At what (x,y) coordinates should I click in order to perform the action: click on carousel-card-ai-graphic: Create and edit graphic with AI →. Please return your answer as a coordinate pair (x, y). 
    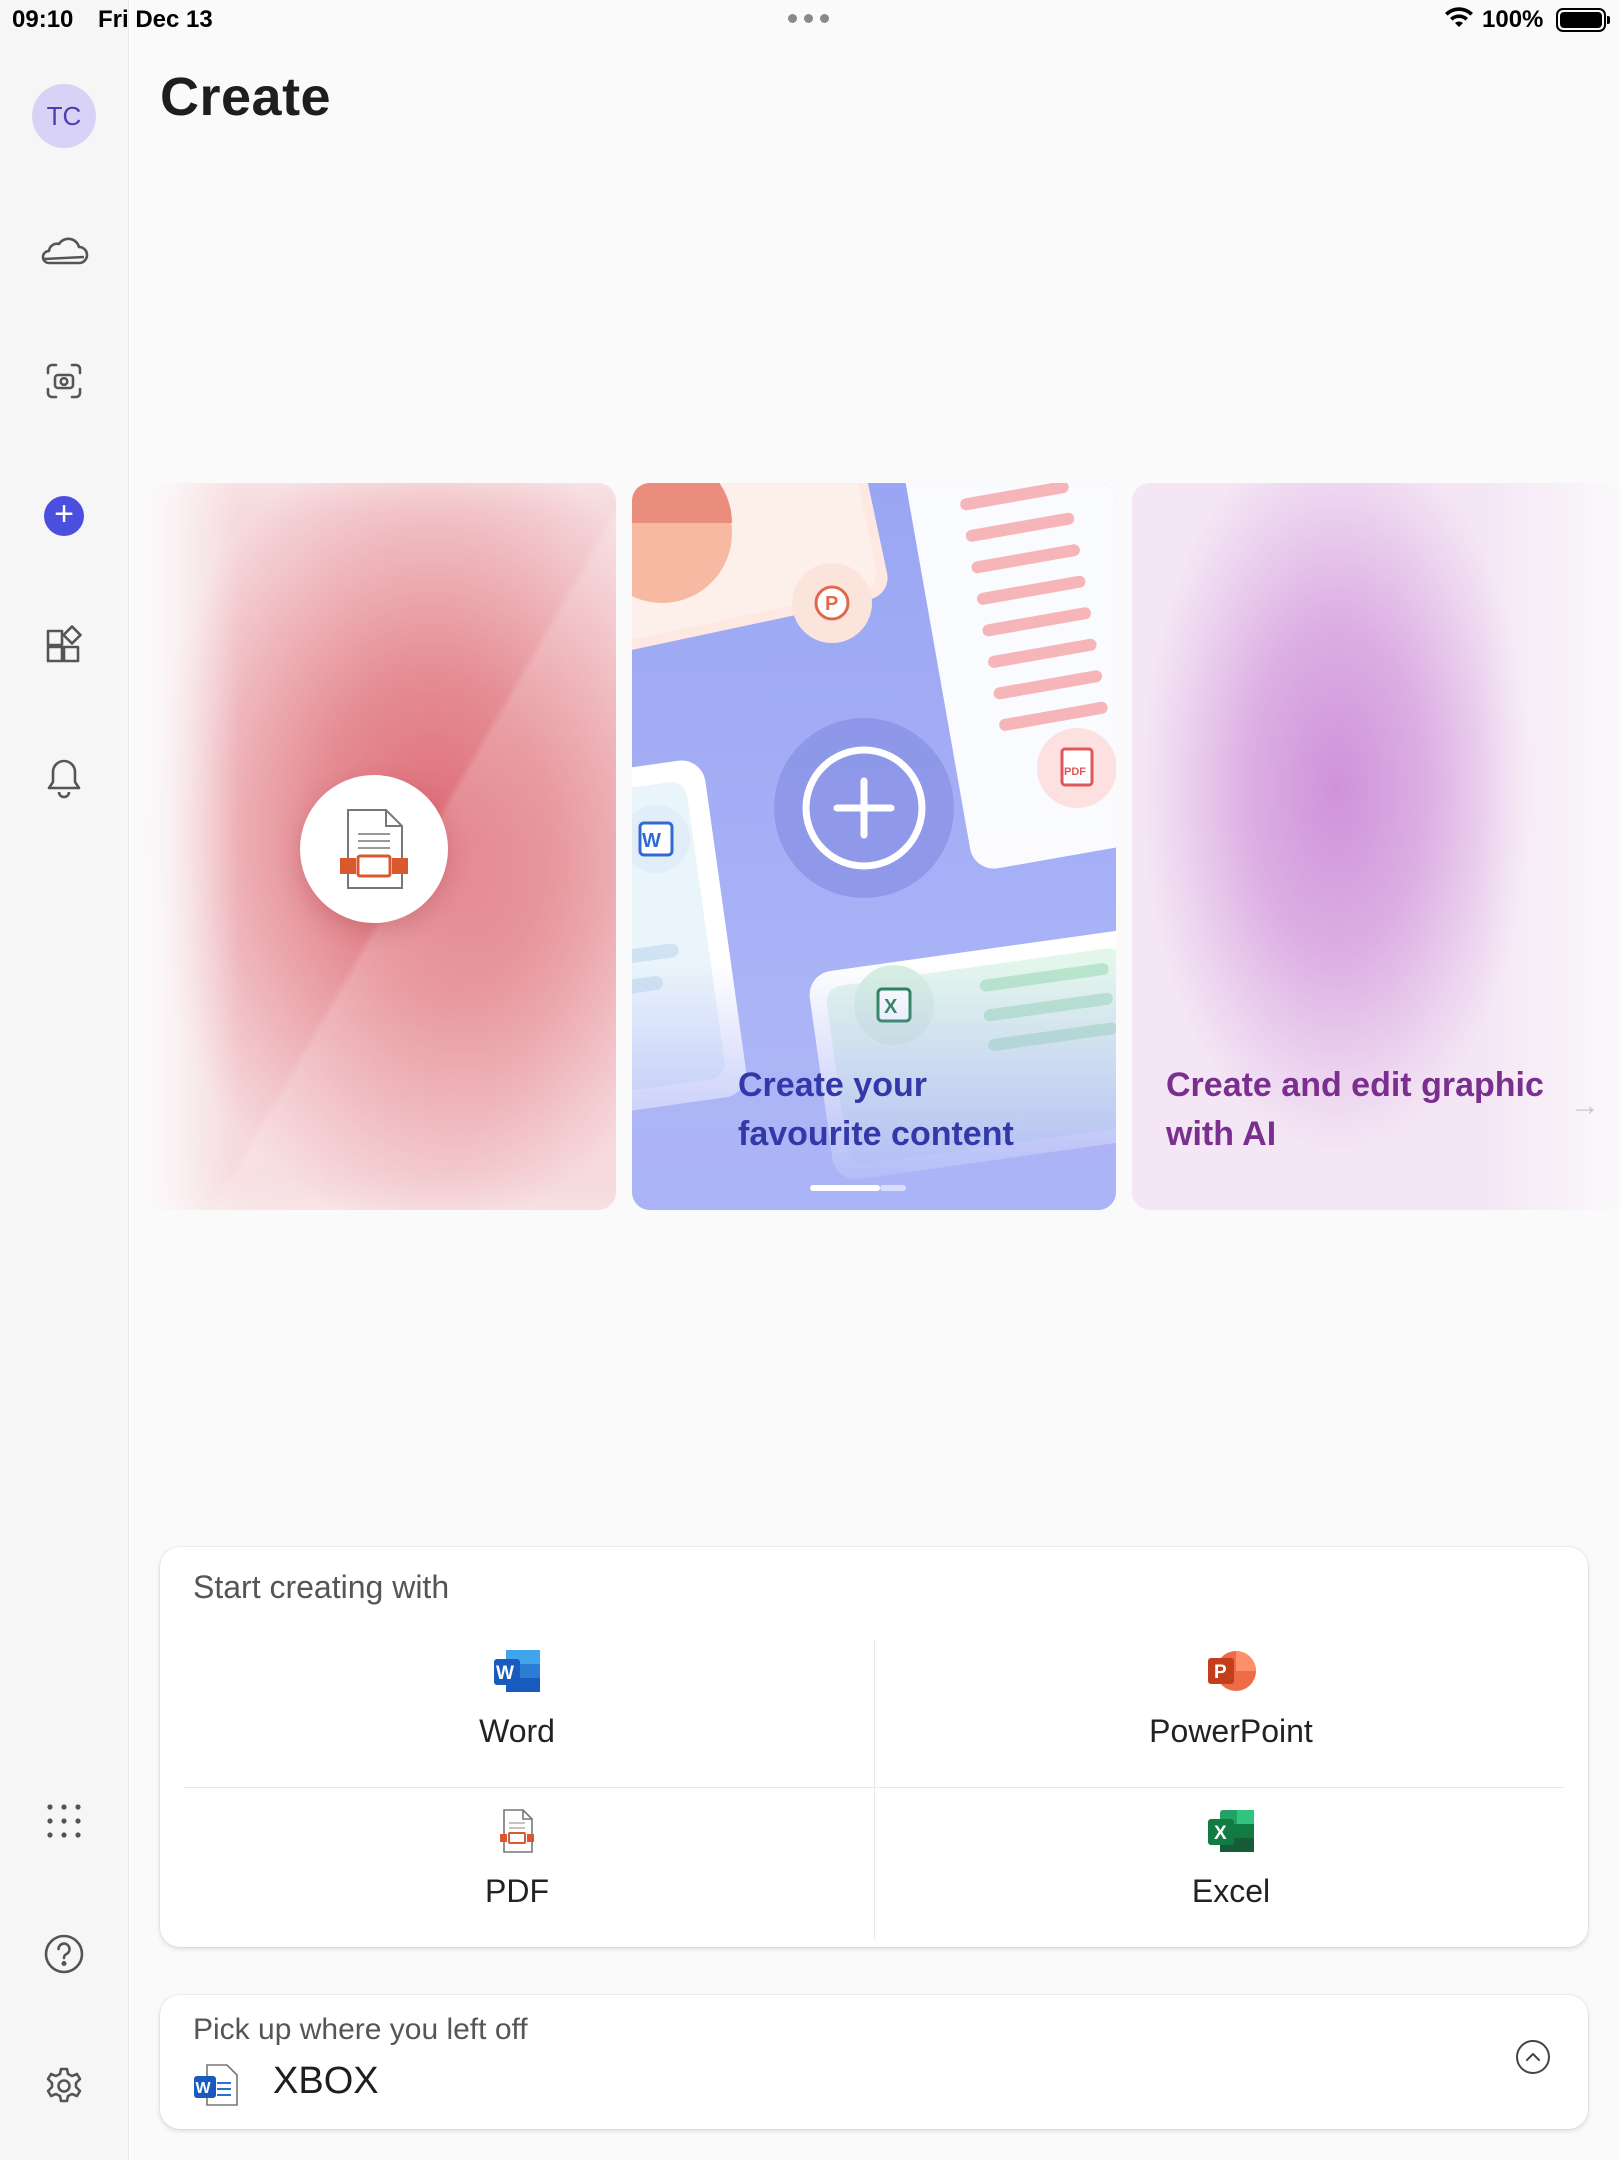
    Looking at the image, I should click on (1376, 846).